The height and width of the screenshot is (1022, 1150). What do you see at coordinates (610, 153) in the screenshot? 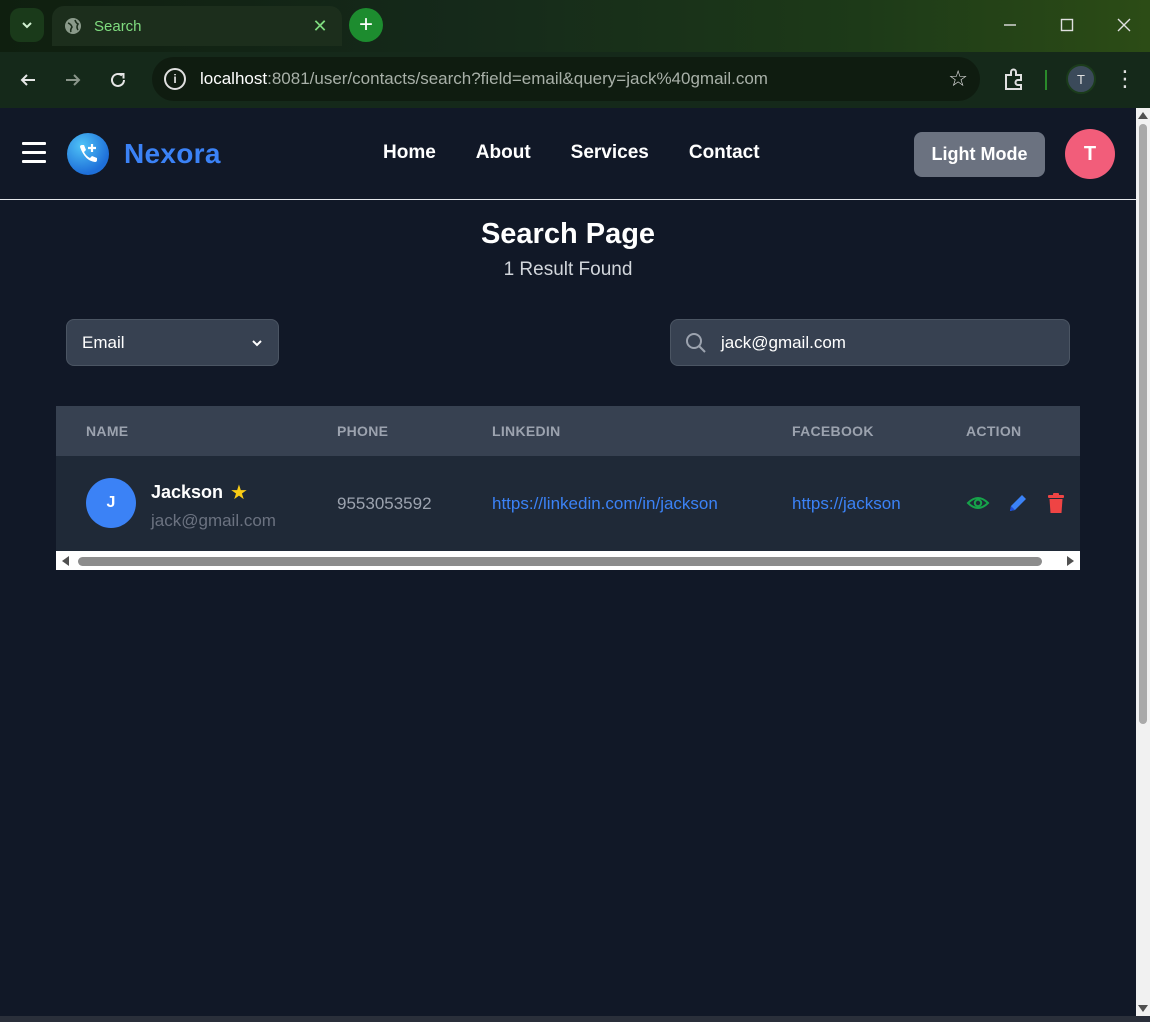
I see `nav-link-services: Services` at bounding box center [610, 153].